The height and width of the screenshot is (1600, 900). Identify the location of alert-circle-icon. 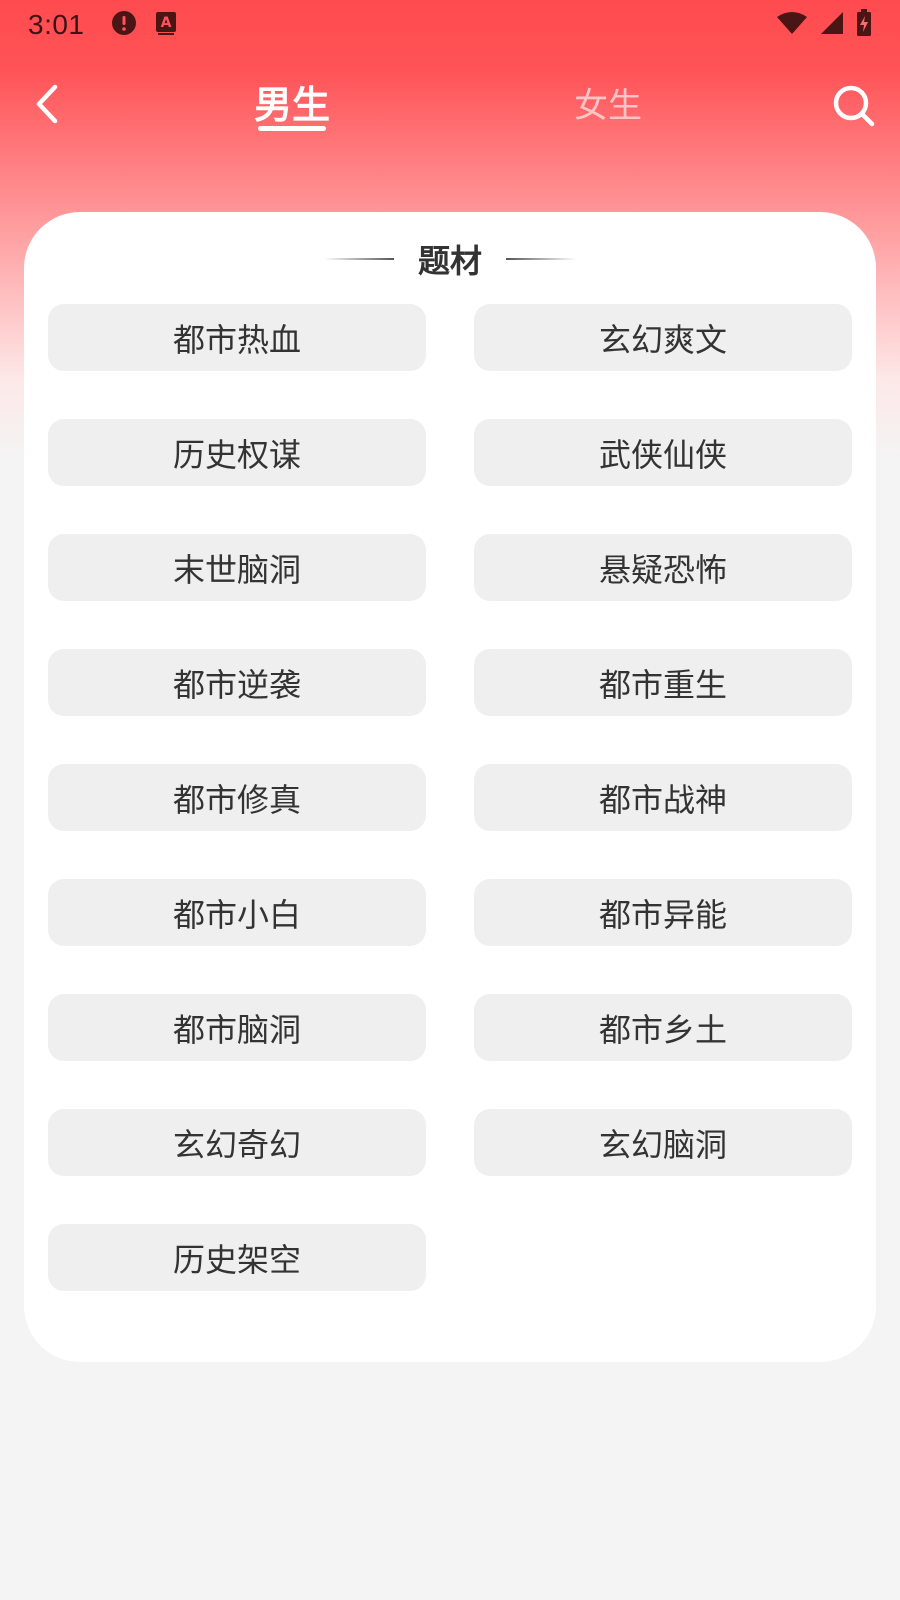
(124, 25).